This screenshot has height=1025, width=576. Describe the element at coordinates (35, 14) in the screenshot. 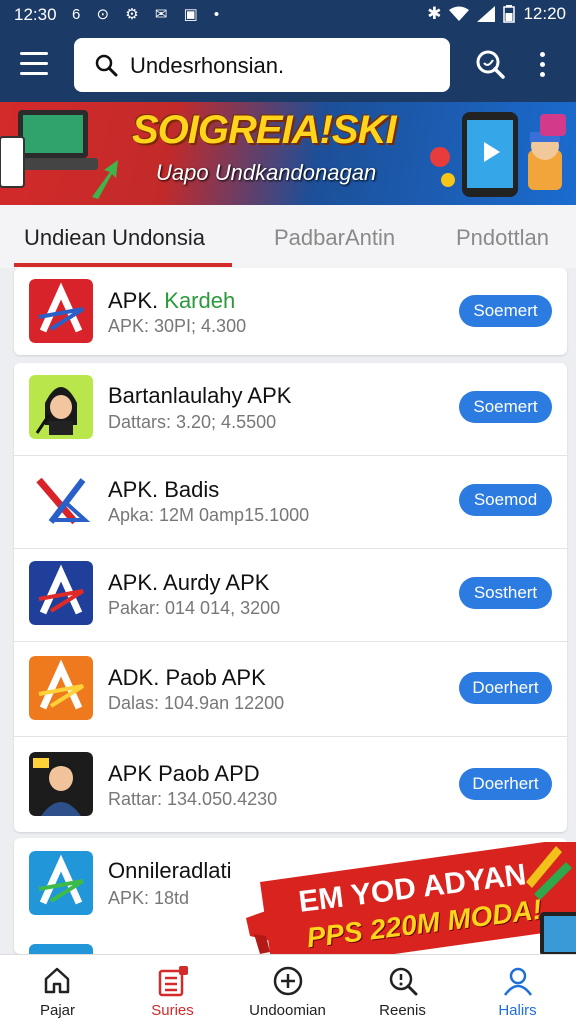

I see `status-time: 12:30` at that location.